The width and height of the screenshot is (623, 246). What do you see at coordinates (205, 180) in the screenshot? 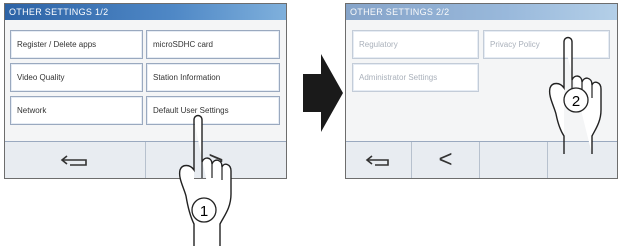
I see `pointing-hand-icon: 1` at bounding box center [205, 180].